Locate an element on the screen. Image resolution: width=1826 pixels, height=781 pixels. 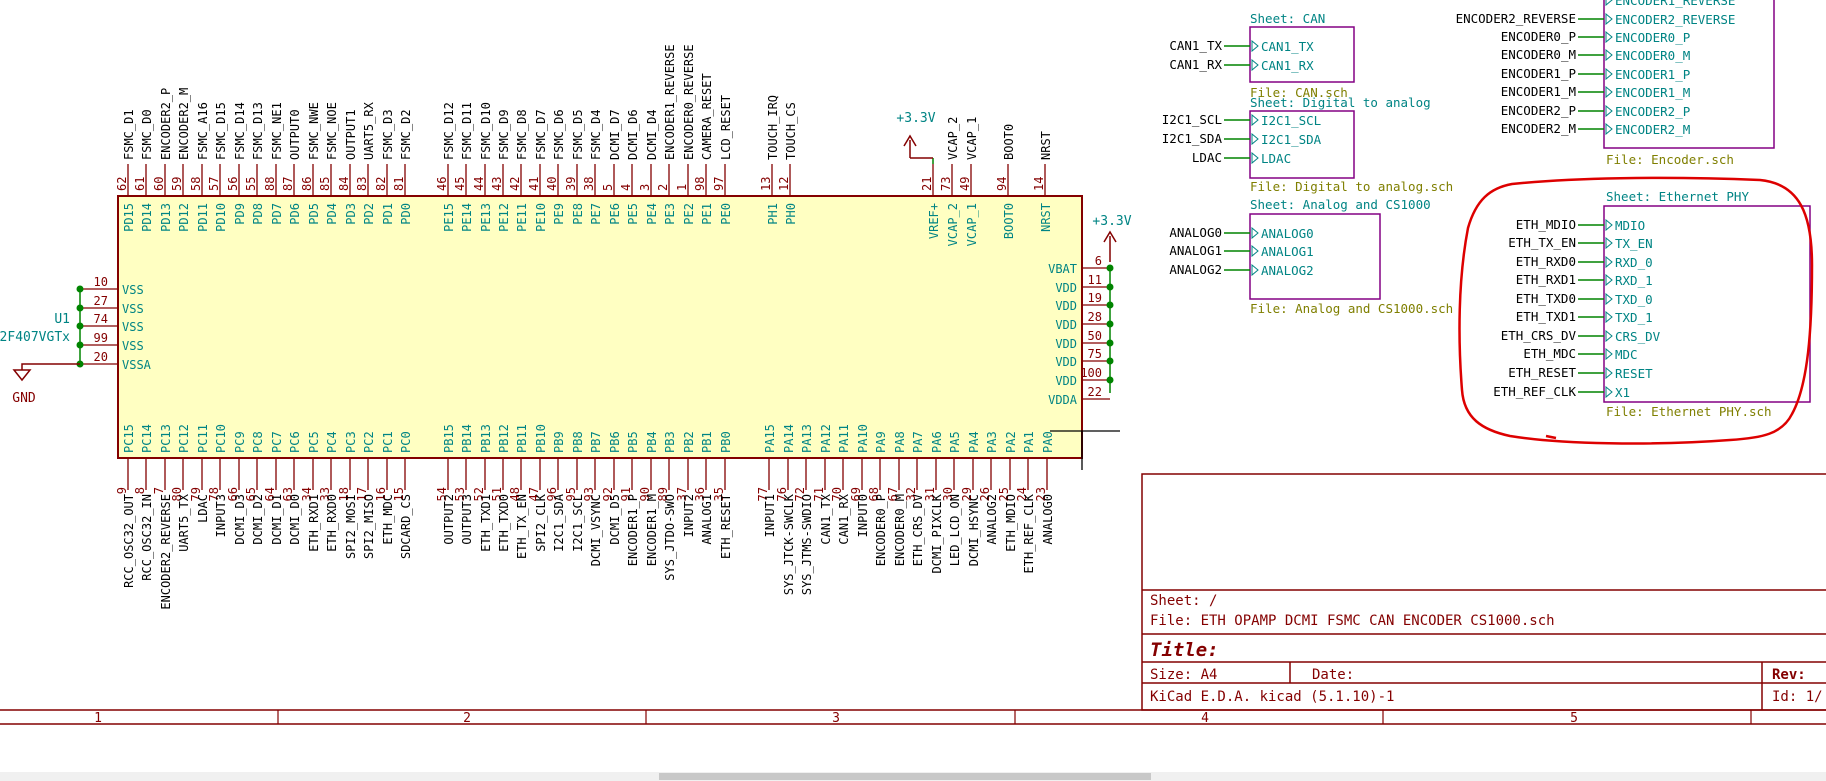
pin-name: PE11 is located at coordinates (522, 217).